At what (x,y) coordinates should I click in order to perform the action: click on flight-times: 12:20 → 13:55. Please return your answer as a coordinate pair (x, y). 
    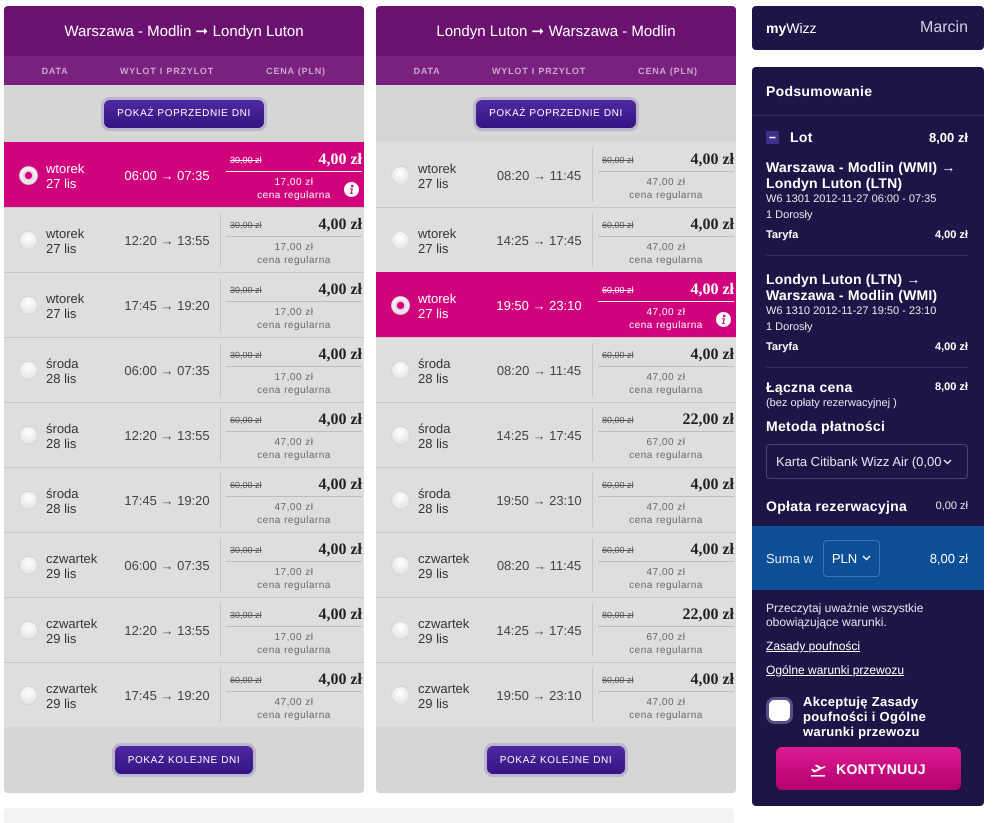
    Looking at the image, I should click on (167, 630).